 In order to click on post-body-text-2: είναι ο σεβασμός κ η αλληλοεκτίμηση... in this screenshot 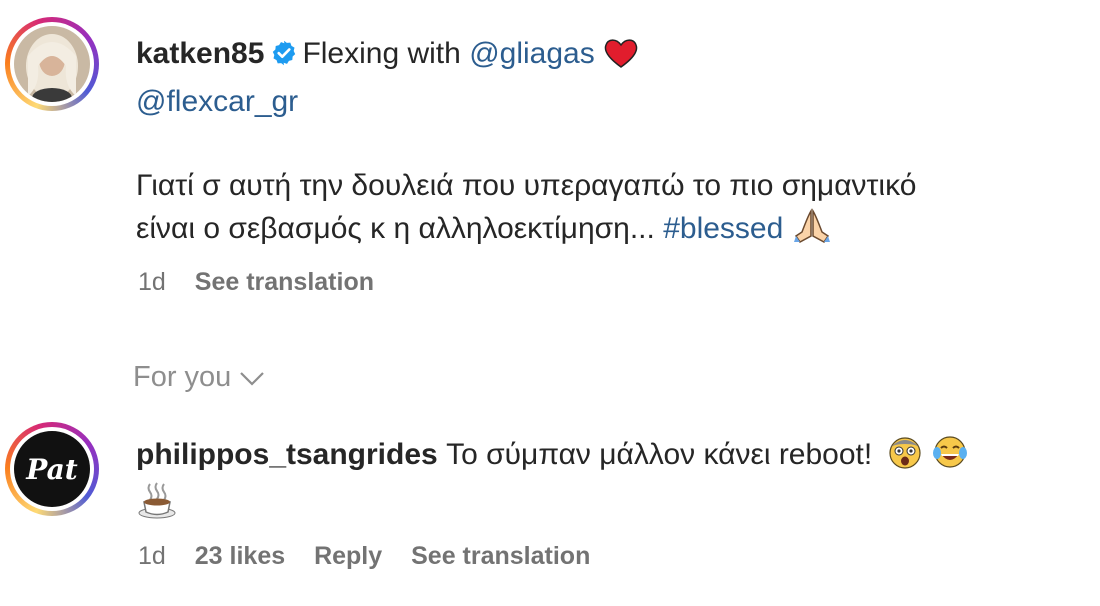, I will do `click(395, 228)`.